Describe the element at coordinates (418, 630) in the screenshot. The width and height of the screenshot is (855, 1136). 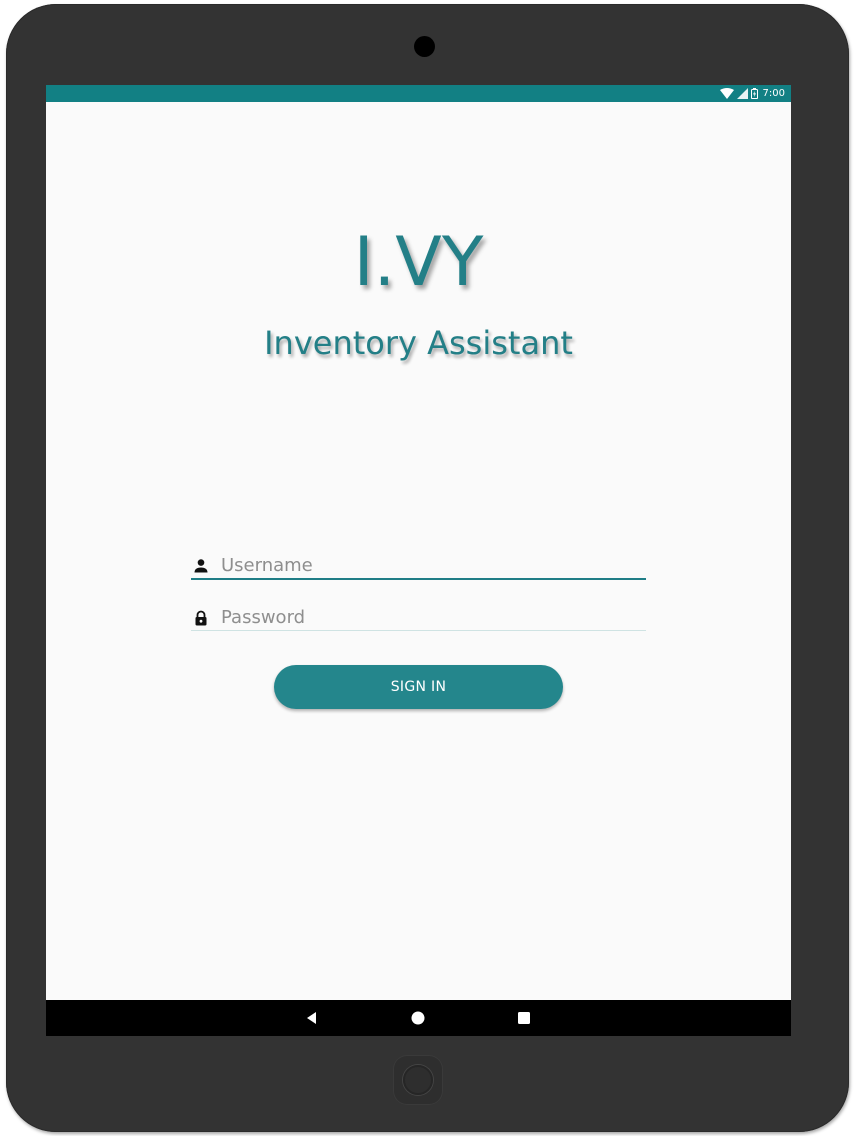
I see `password-underline` at that location.